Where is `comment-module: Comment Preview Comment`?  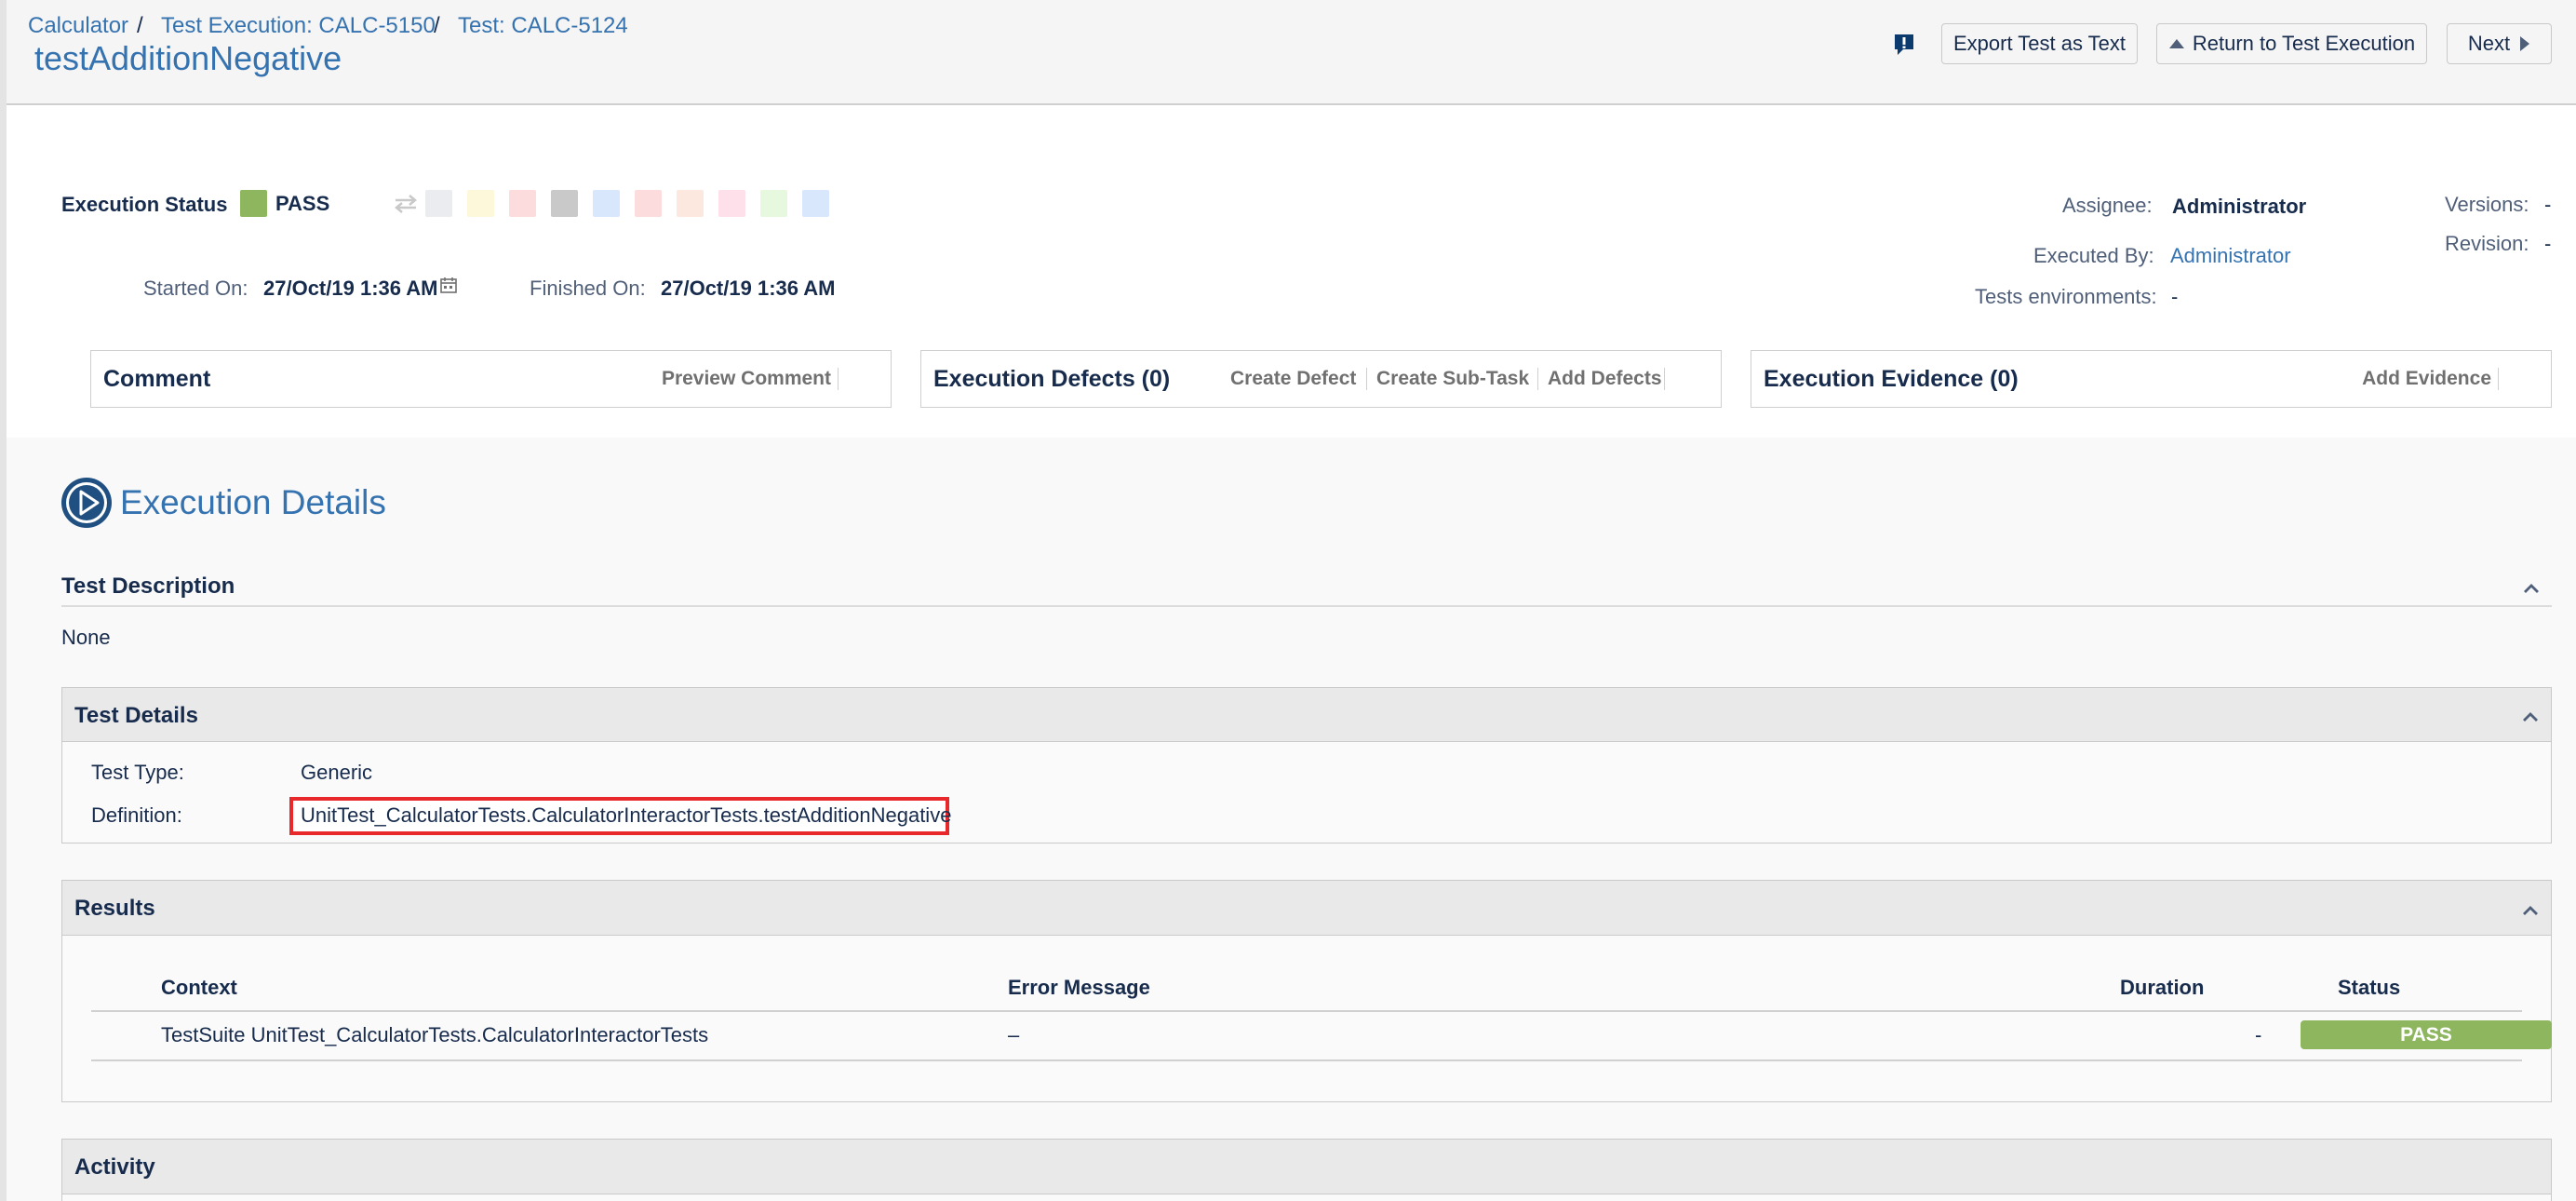 comment-module: Comment Preview Comment is located at coordinates (491, 379).